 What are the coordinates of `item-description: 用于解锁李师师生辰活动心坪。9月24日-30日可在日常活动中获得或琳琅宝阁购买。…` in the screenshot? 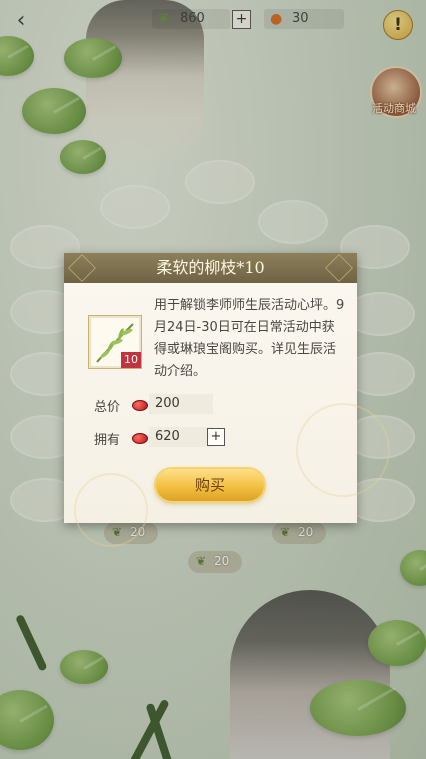 It's located at (249, 338).